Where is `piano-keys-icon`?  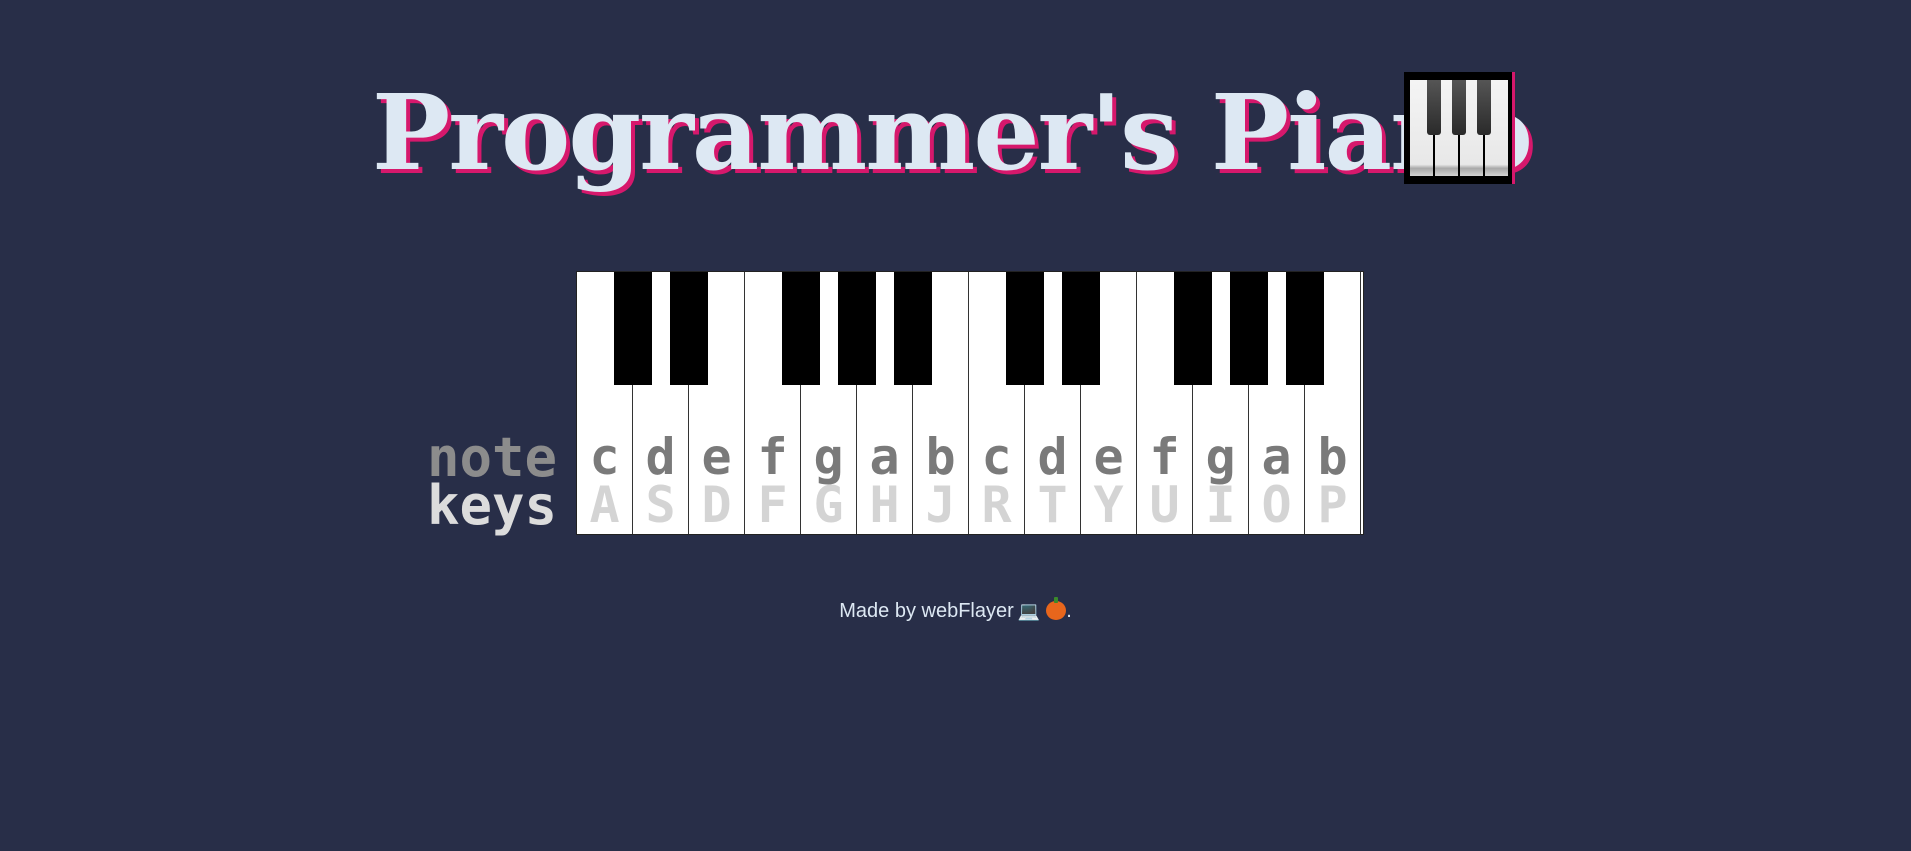 piano-keys-icon is located at coordinates (1458, 128).